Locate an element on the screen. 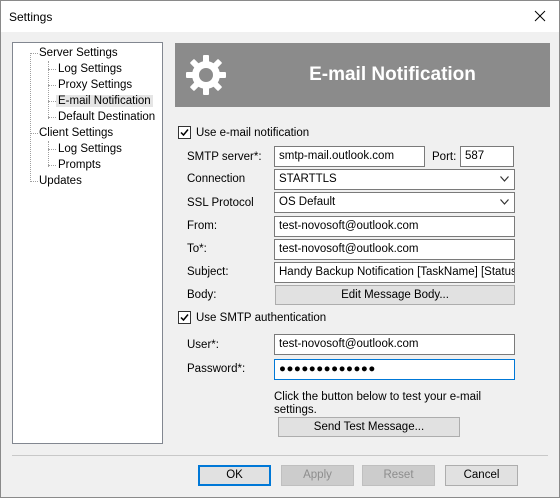  tree-item-prompts: Prompts is located at coordinates (79, 165).